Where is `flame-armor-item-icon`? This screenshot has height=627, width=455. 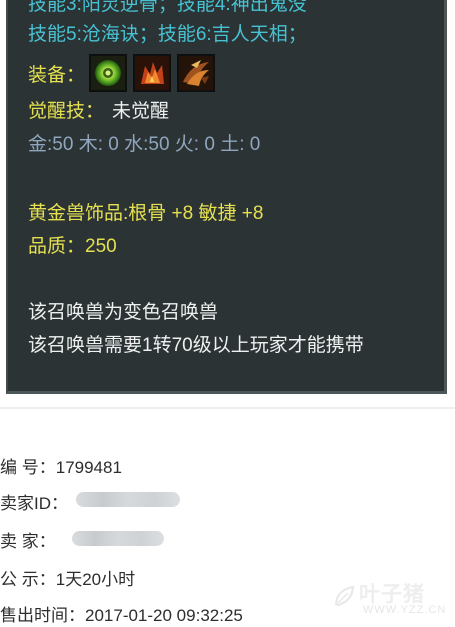
flame-armor-item-icon is located at coordinates (152, 73).